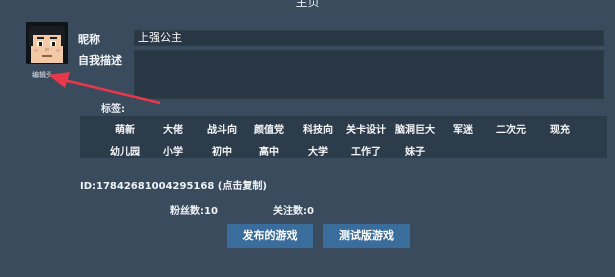 The width and height of the screenshot is (615, 277). I want to click on user-id-copy: ID:17842681004295168 (点击复制), so click(173, 184).